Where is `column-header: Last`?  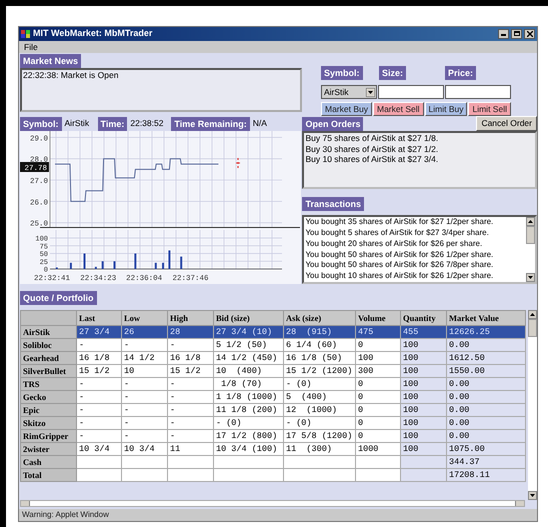
column-header: Last is located at coordinates (99, 318).